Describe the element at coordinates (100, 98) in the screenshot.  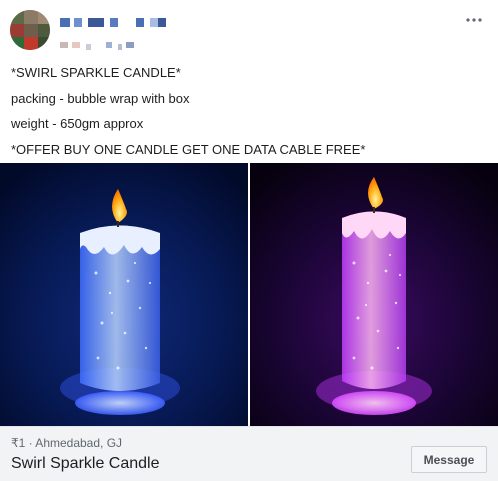
I see `post-line-packing: packing - bubble wrap with box` at that location.